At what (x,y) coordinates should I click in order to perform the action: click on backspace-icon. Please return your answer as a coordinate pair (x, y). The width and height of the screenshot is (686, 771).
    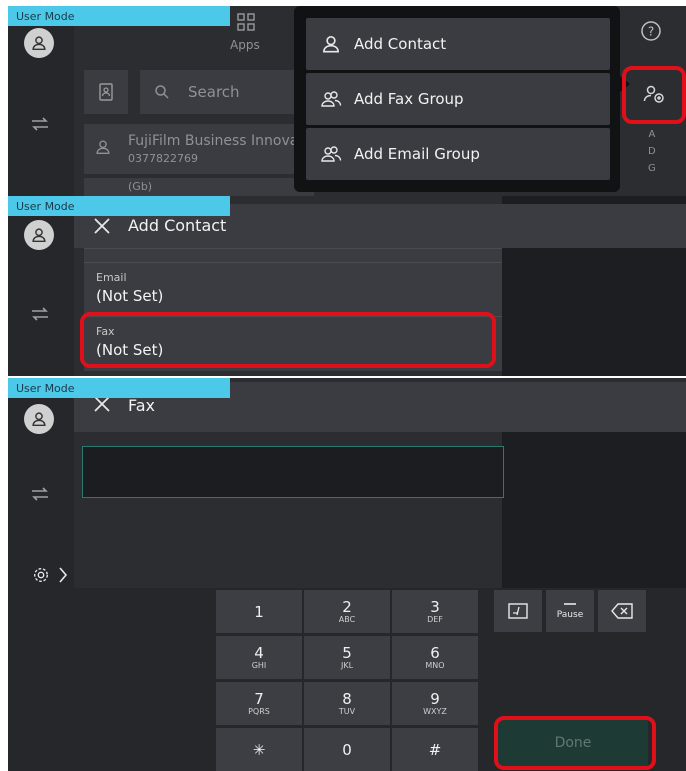
    Looking at the image, I should click on (622, 611).